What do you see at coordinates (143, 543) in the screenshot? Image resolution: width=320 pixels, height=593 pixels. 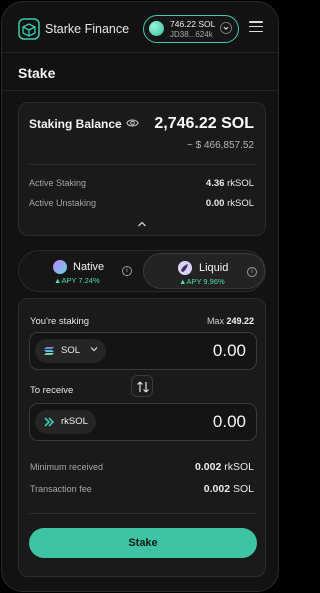 I see `stake-button: Stake` at bounding box center [143, 543].